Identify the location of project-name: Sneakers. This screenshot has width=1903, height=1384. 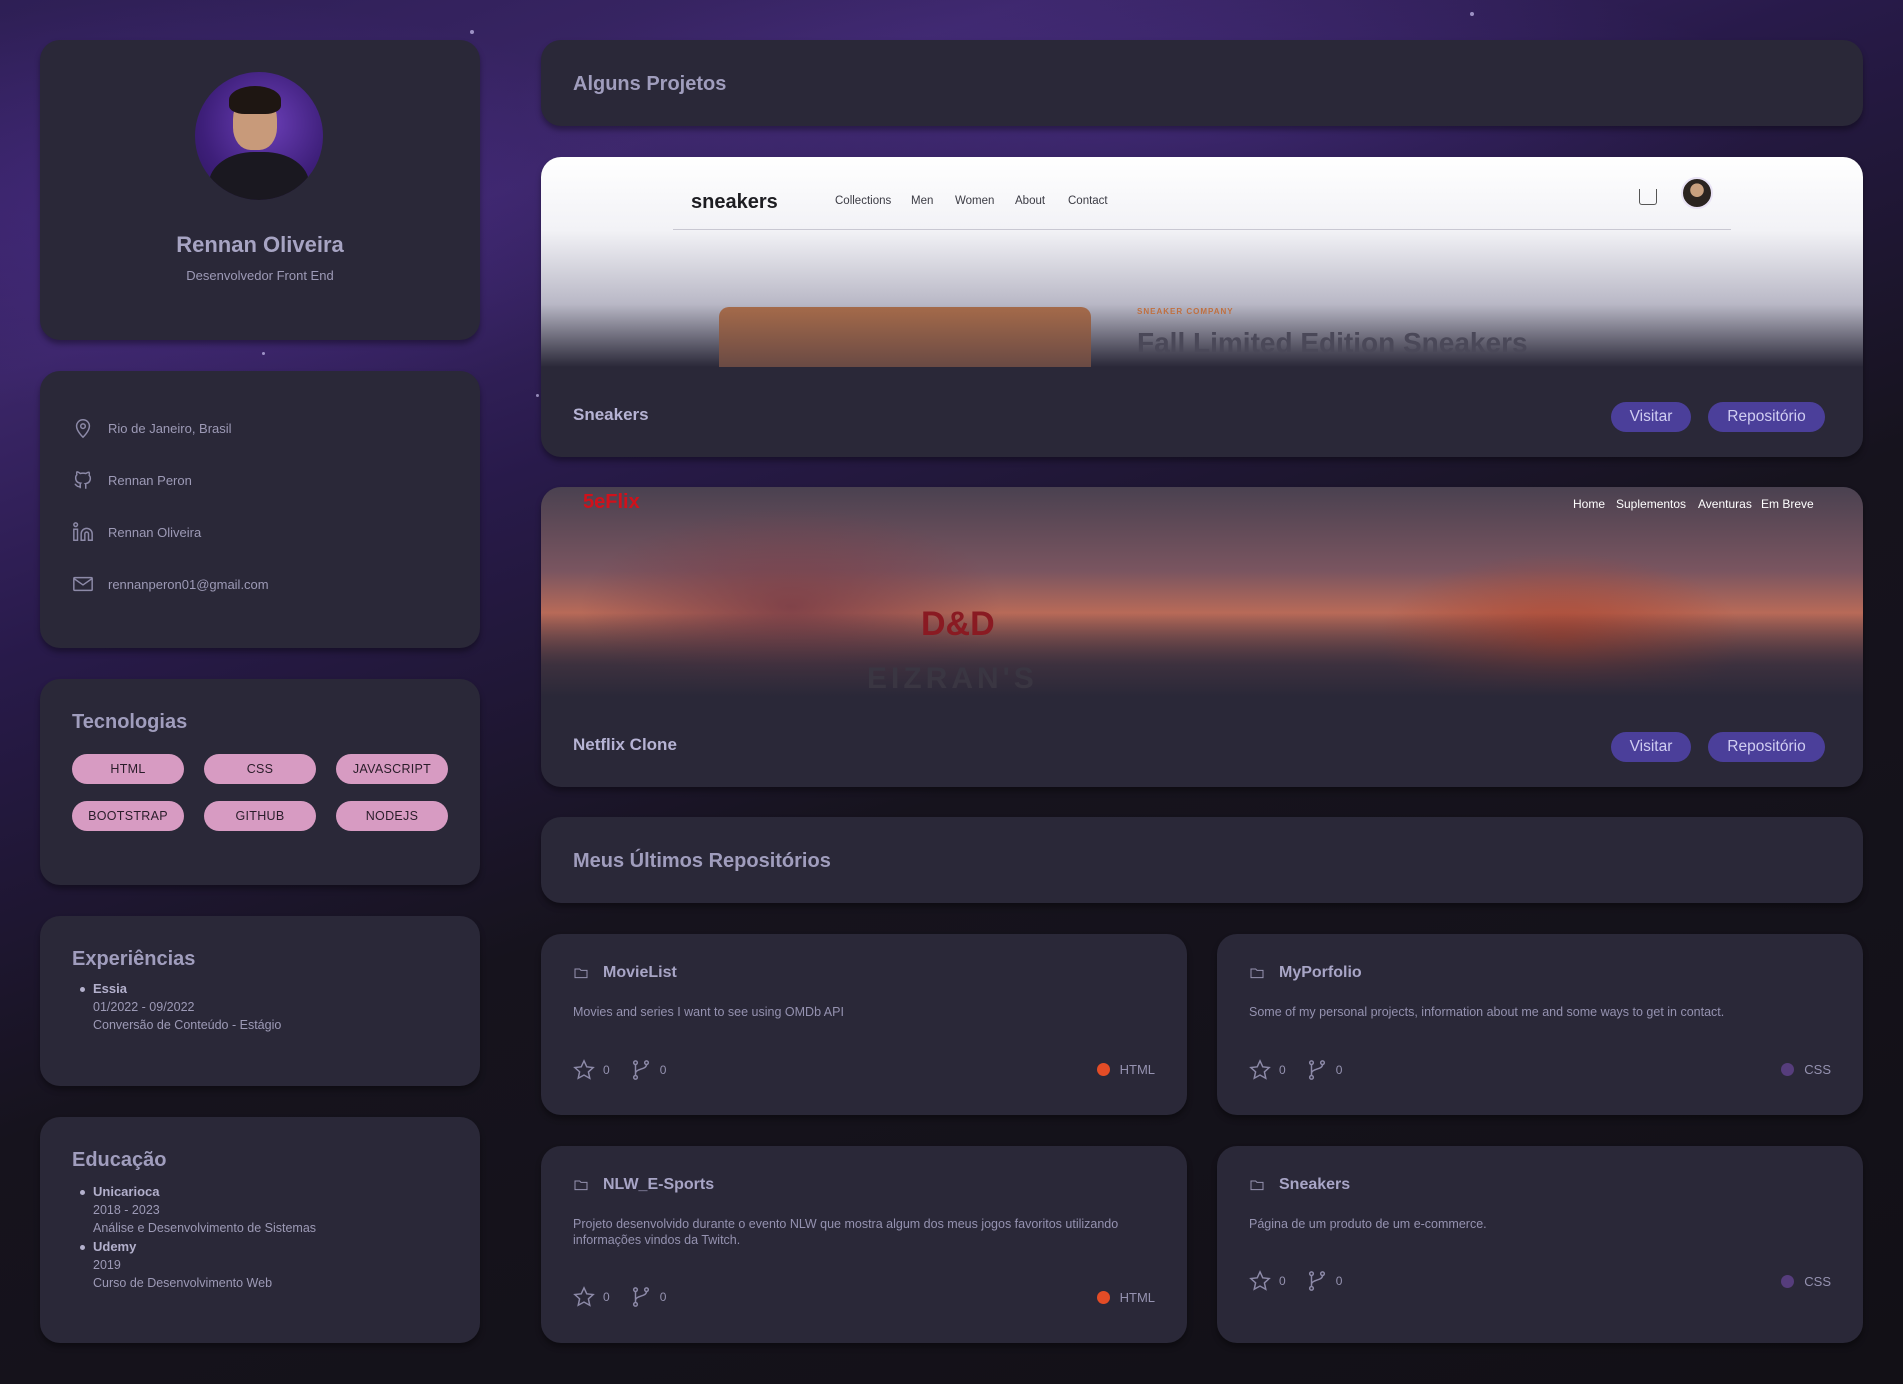
(611, 414).